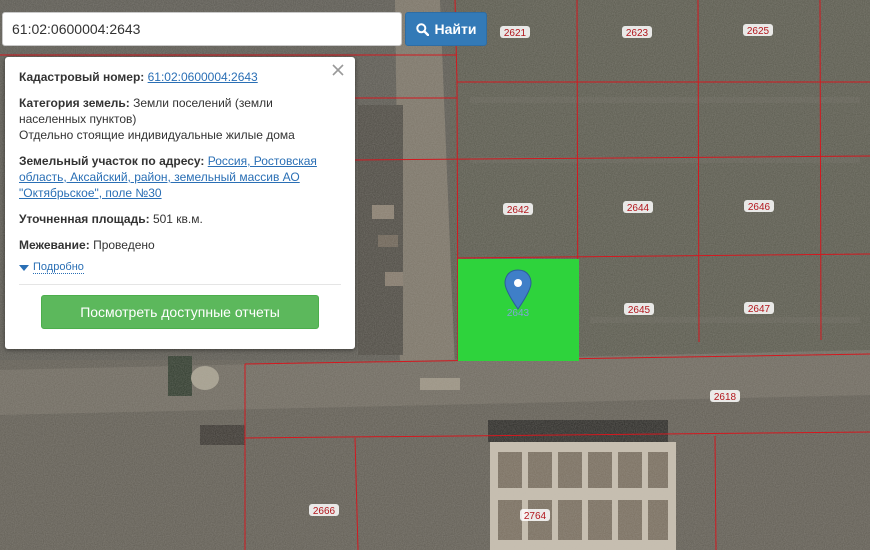 Image resolution: width=870 pixels, height=550 pixels. I want to click on parcel-label: 2643, so click(518, 313).